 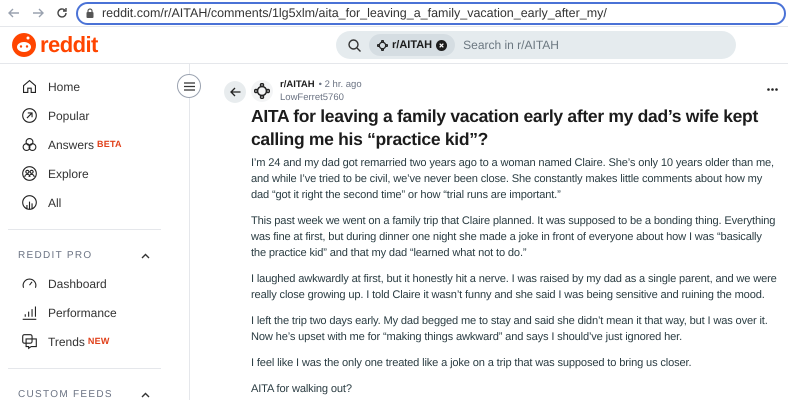 I want to click on forward-icon, so click(x=38, y=13).